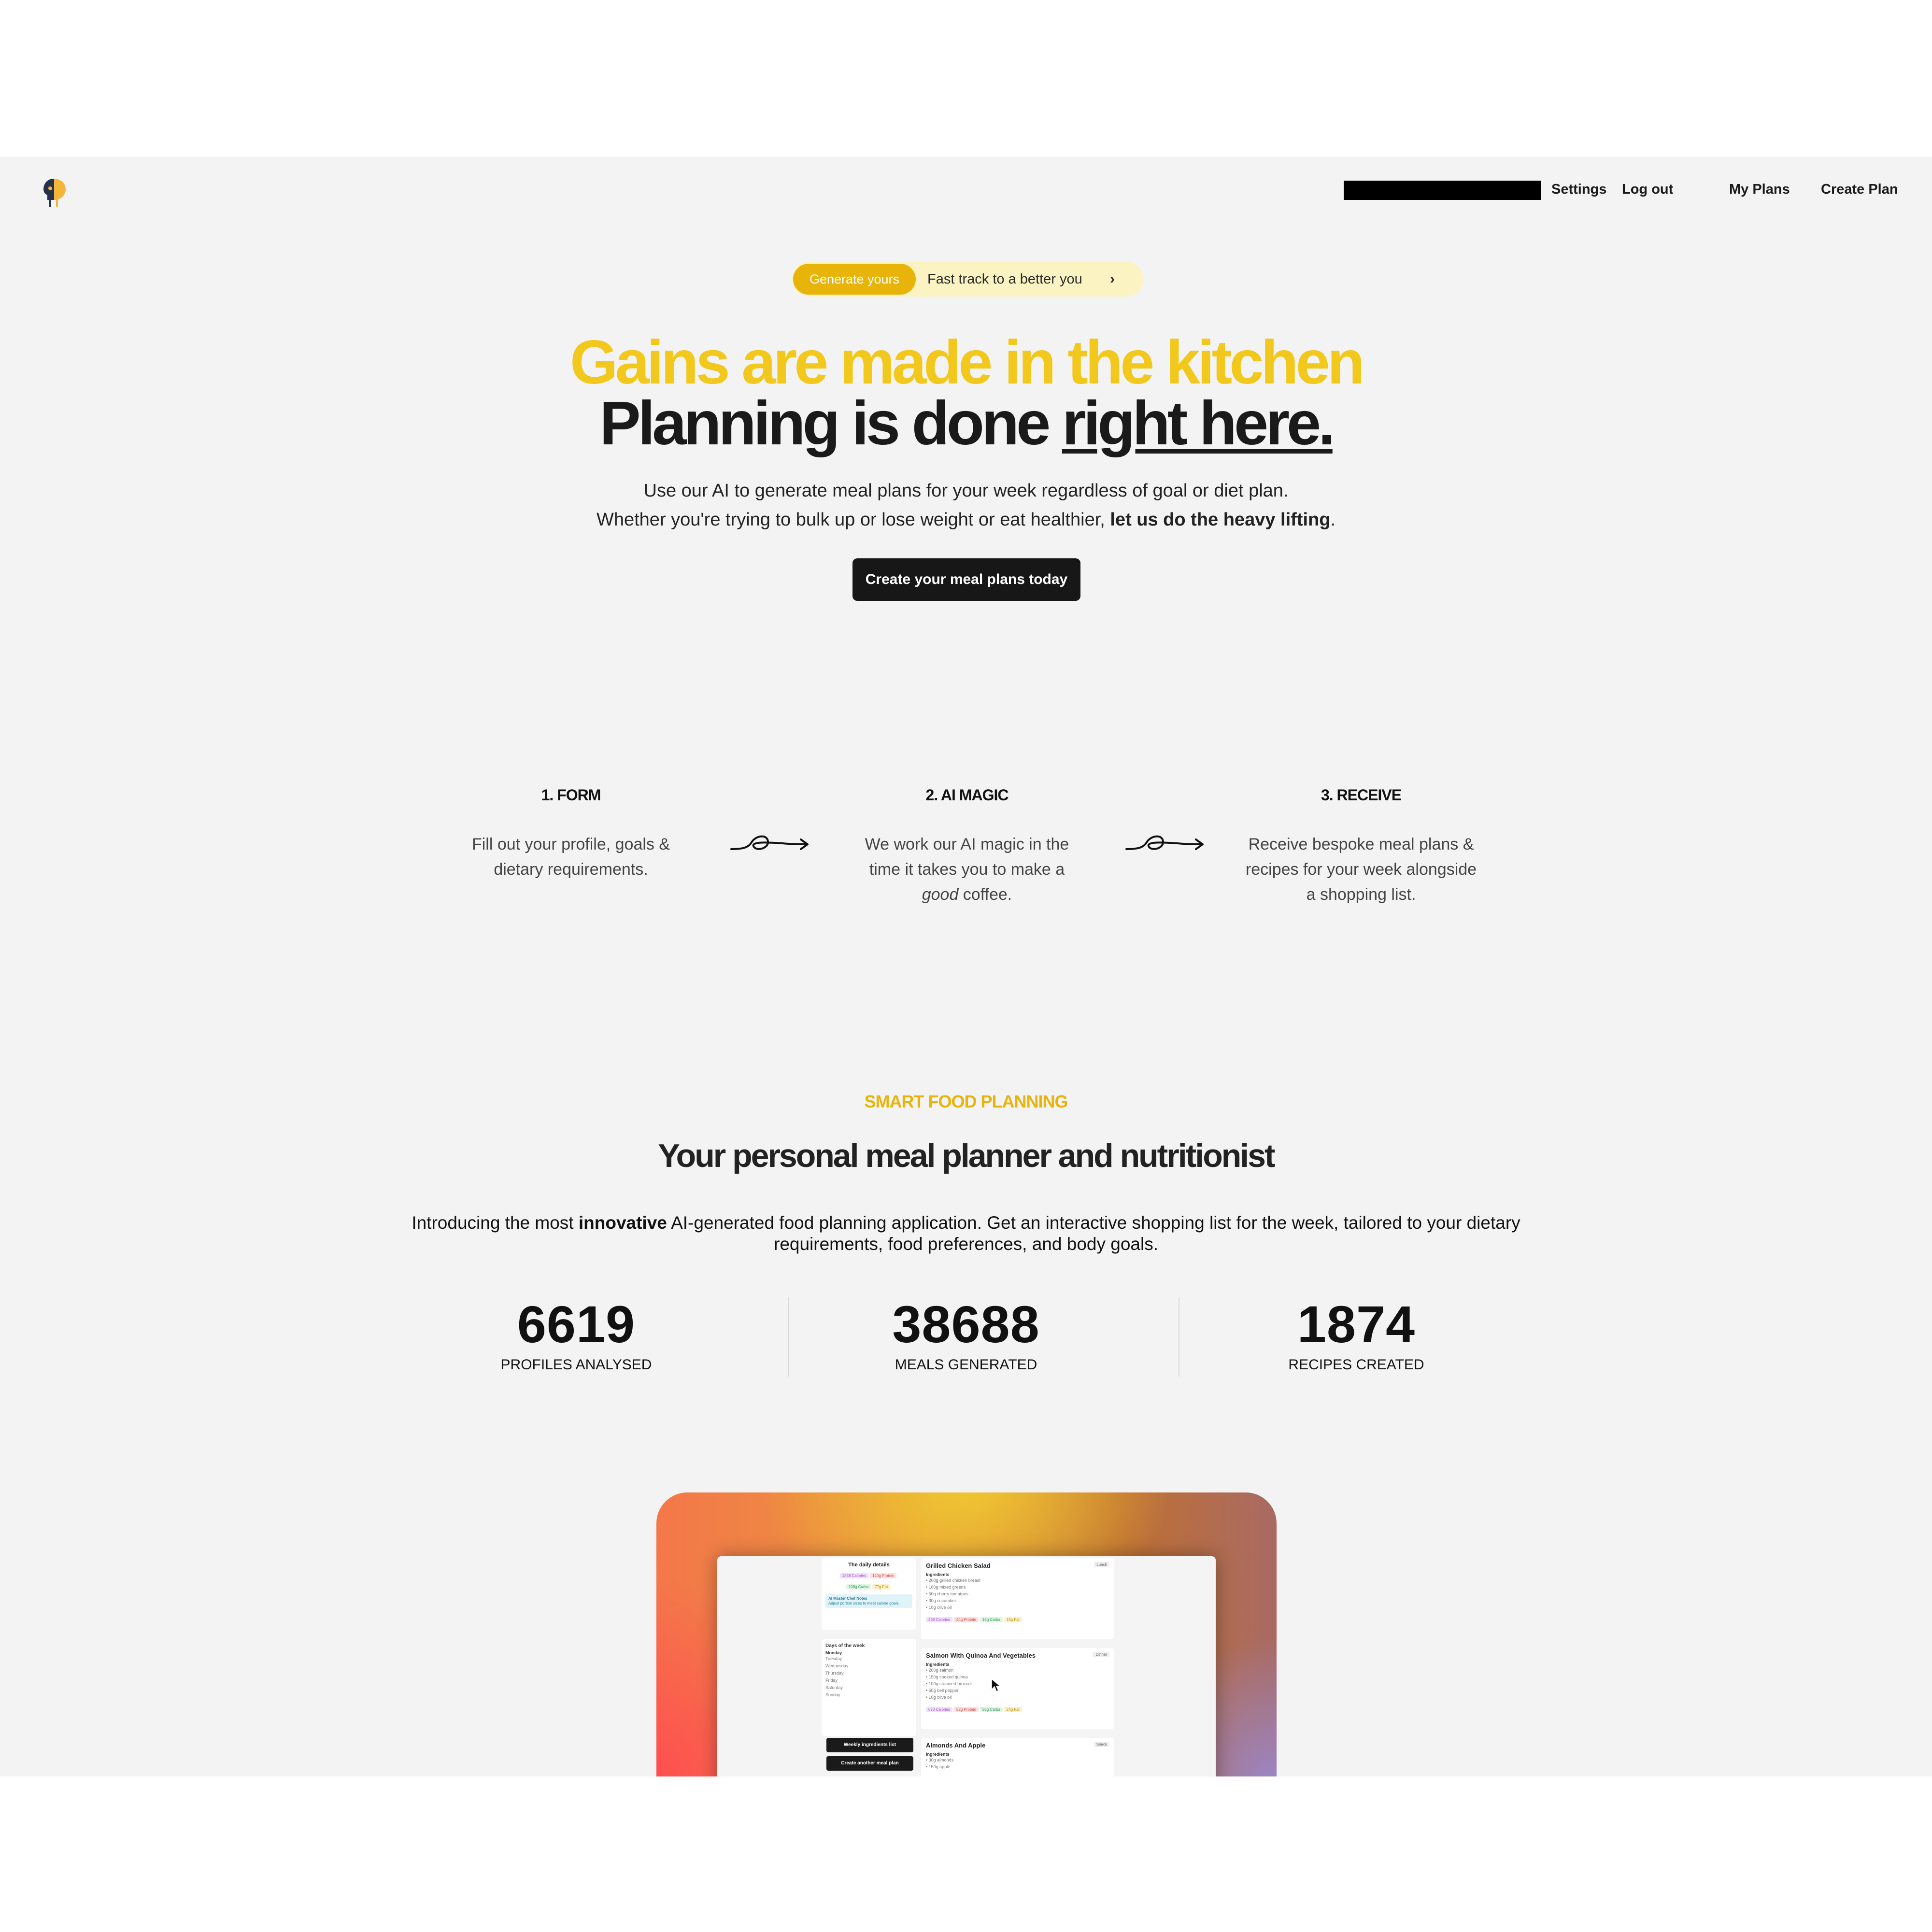  Describe the element at coordinates (858, 1587) in the screenshot. I see `tag-carbs: 108g Carbs` at that location.